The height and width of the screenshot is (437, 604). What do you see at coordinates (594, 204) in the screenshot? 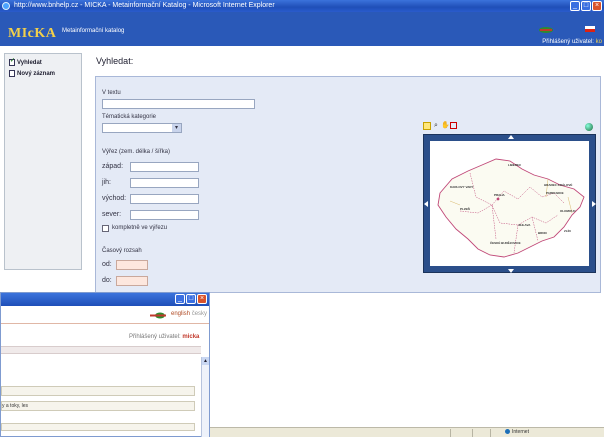
I see `pan-east-icon` at bounding box center [594, 204].